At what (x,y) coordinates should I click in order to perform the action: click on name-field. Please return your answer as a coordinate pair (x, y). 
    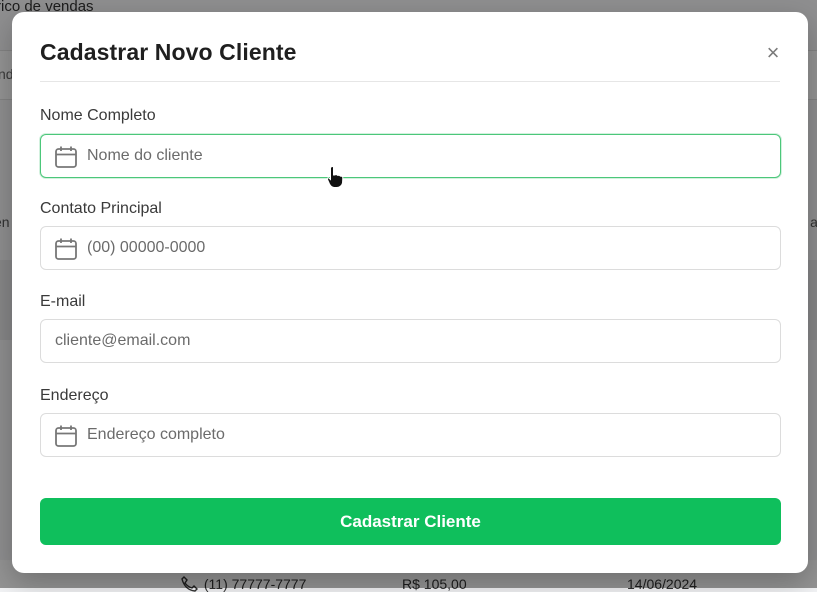
    Looking at the image, I should click on (410, 156).